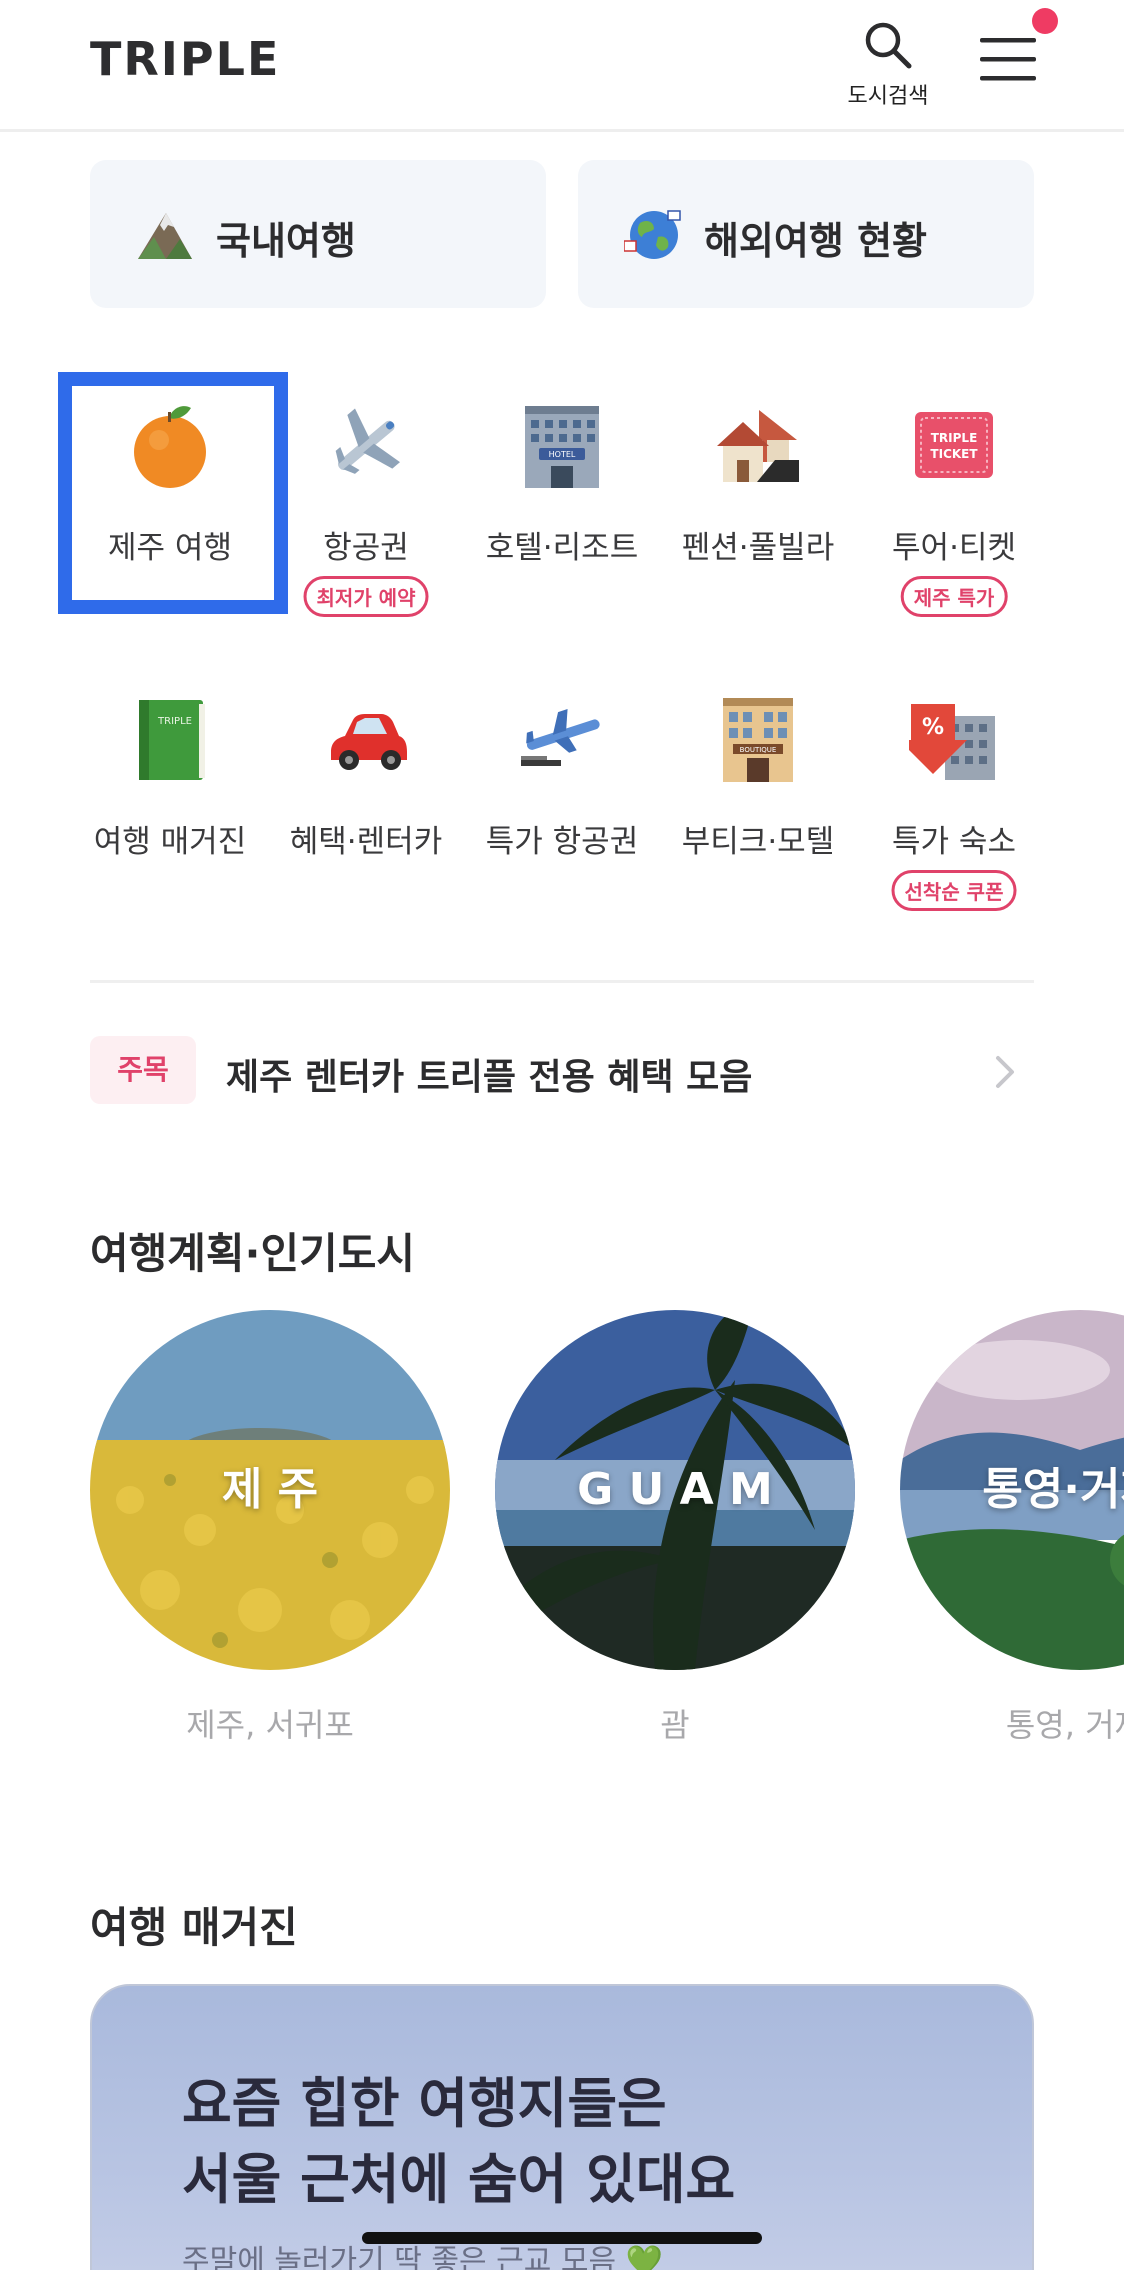  What do you see at coordinates (366, 596) in the screenshot?
I see `promo-badge: 최저가 예약` at bounding box center [366, 596].